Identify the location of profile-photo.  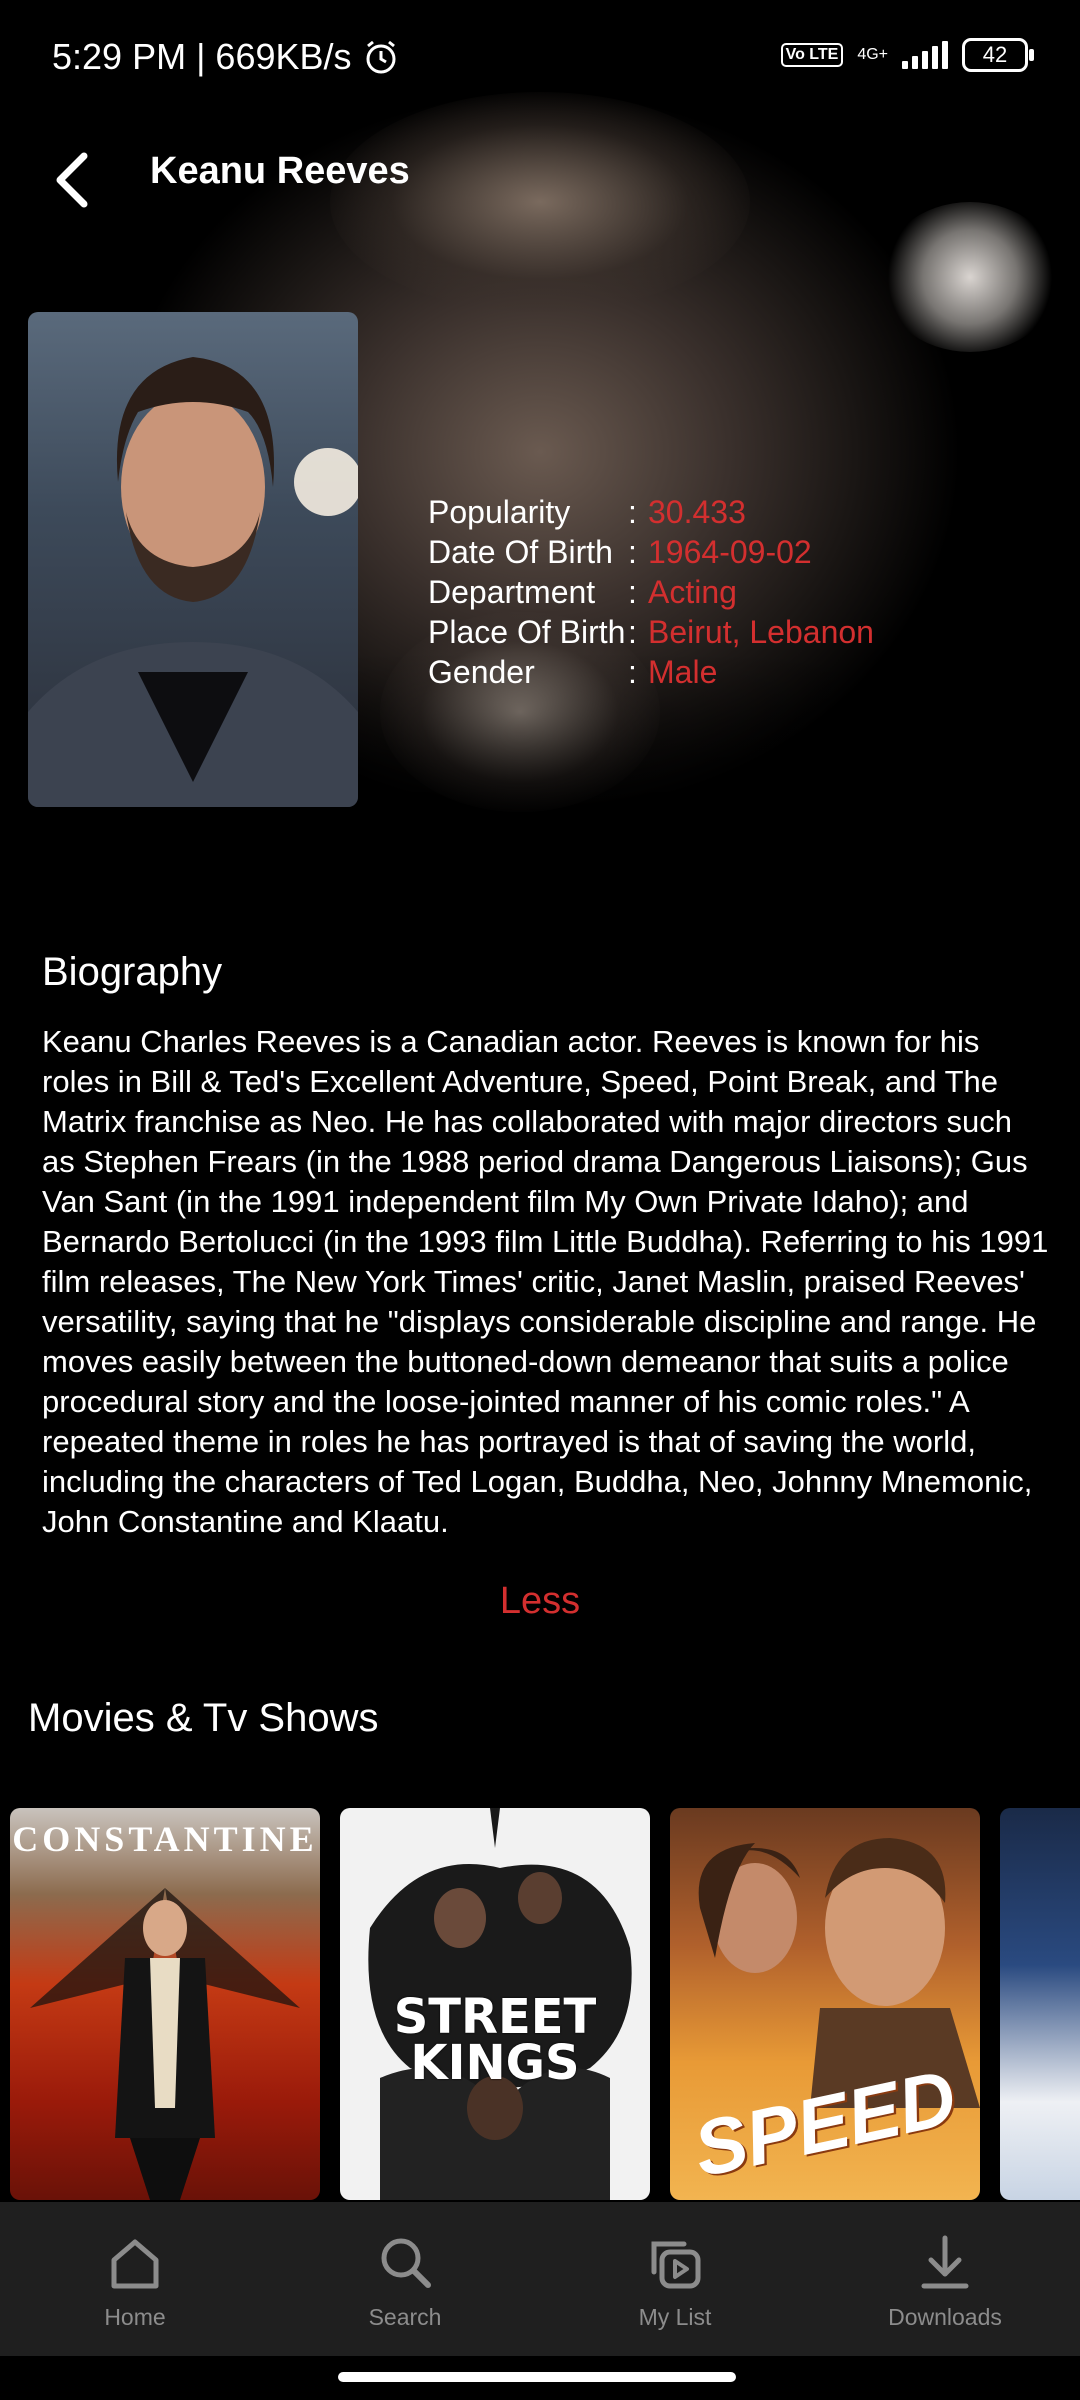
(193, 559).